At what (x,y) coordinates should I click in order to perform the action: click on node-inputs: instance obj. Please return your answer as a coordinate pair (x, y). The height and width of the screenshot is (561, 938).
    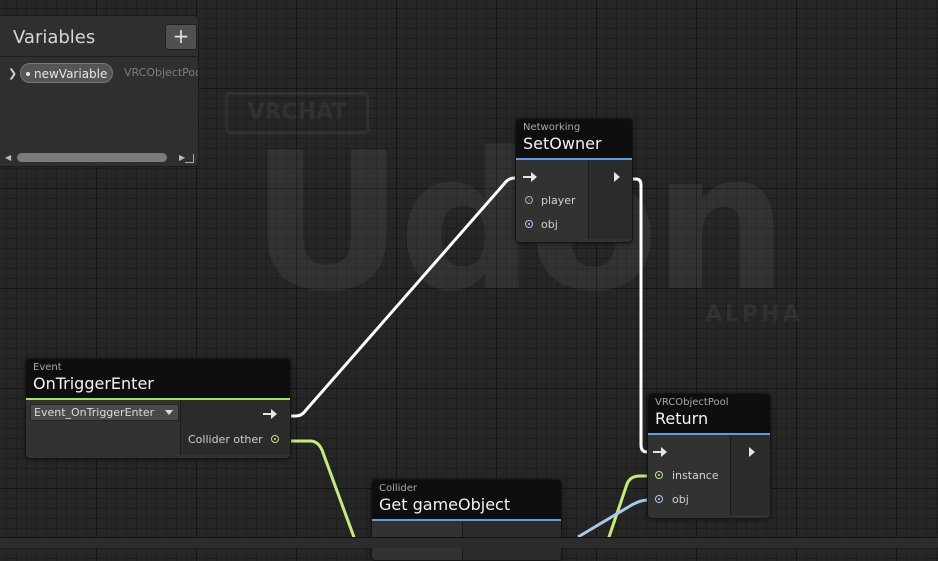
    Looking at the image, I should click on (689, 475).